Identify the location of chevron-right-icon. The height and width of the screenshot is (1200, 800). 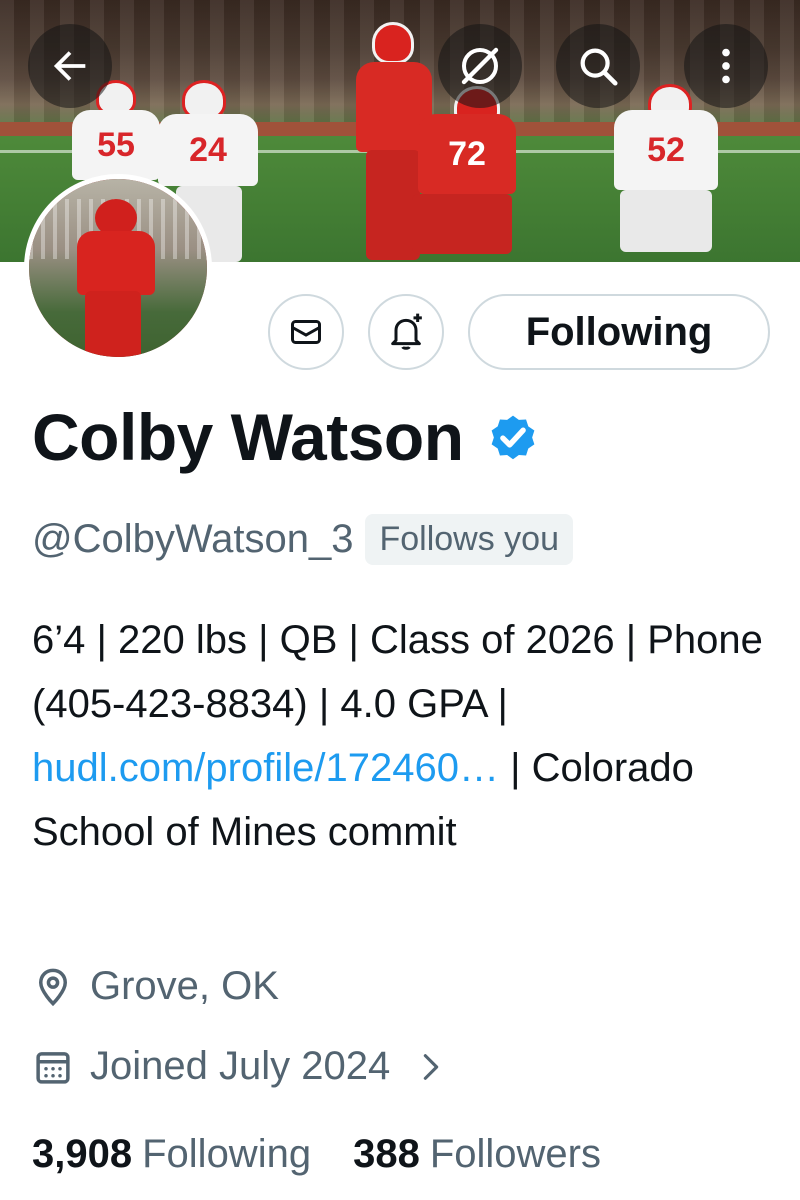
(431, 1066).